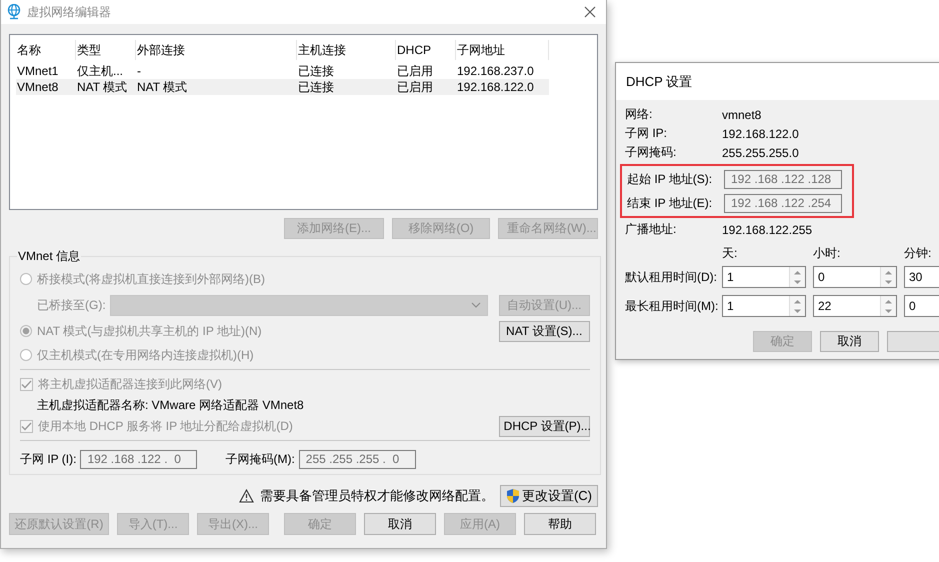 Image resolution: width=939 pixels, height=562 pixels. I want to click on radio-label: 仅主机模式(在专用网络内连接虚拟机)(H), so click(145, 355).